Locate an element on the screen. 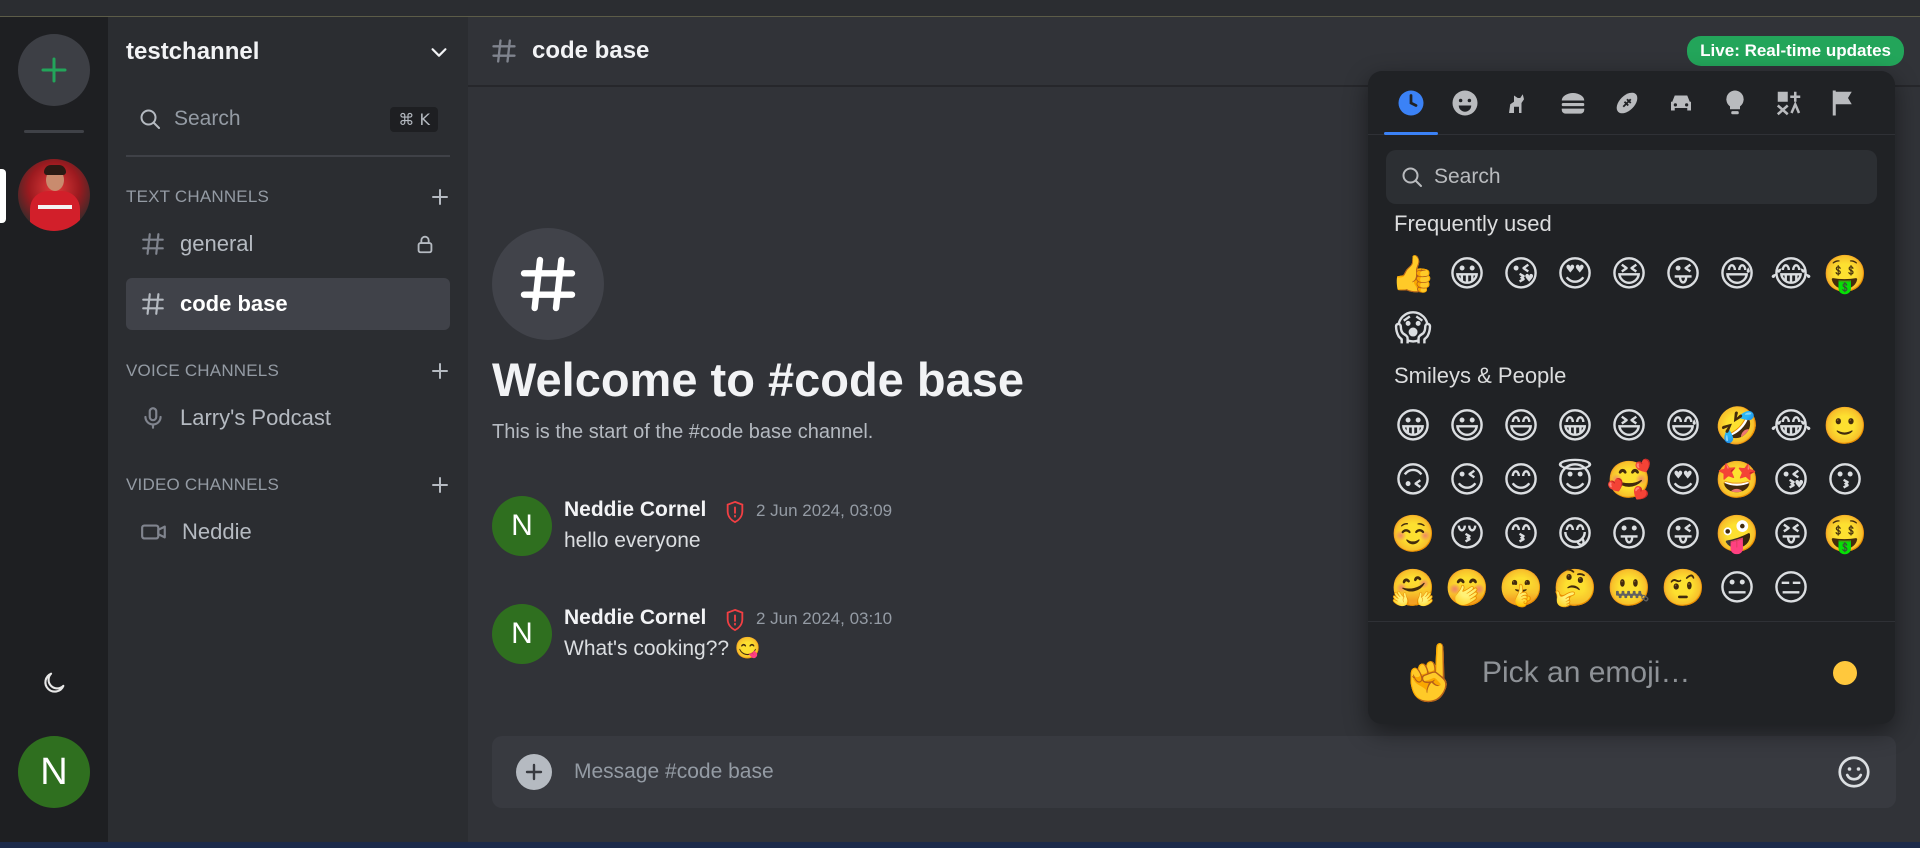 This screenshot has width=1920, height=848. emoji-button: 🤣 is located at coordinates (1737, 427).